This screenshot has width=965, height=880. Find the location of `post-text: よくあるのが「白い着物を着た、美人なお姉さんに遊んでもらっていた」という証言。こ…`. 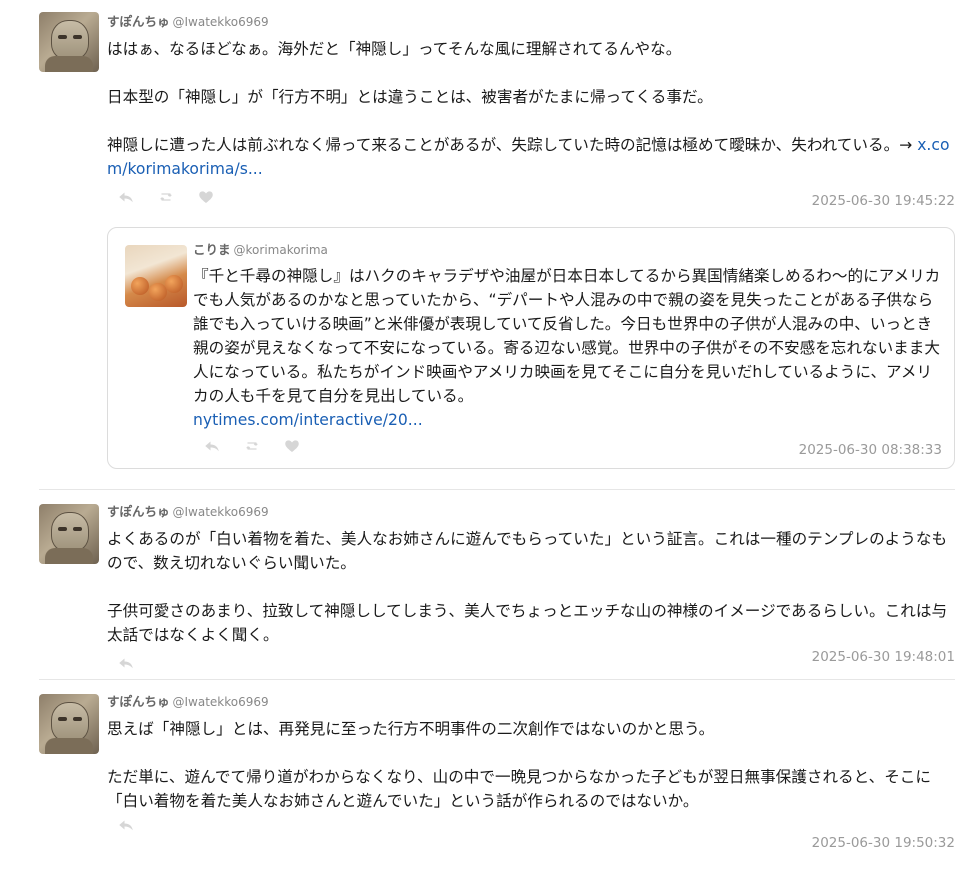

post-text: よくあるのが「白い着物を着た、美人なお姉さんに遊んでもらっていた」という証言。こ… is located at coordinates (527, 551).